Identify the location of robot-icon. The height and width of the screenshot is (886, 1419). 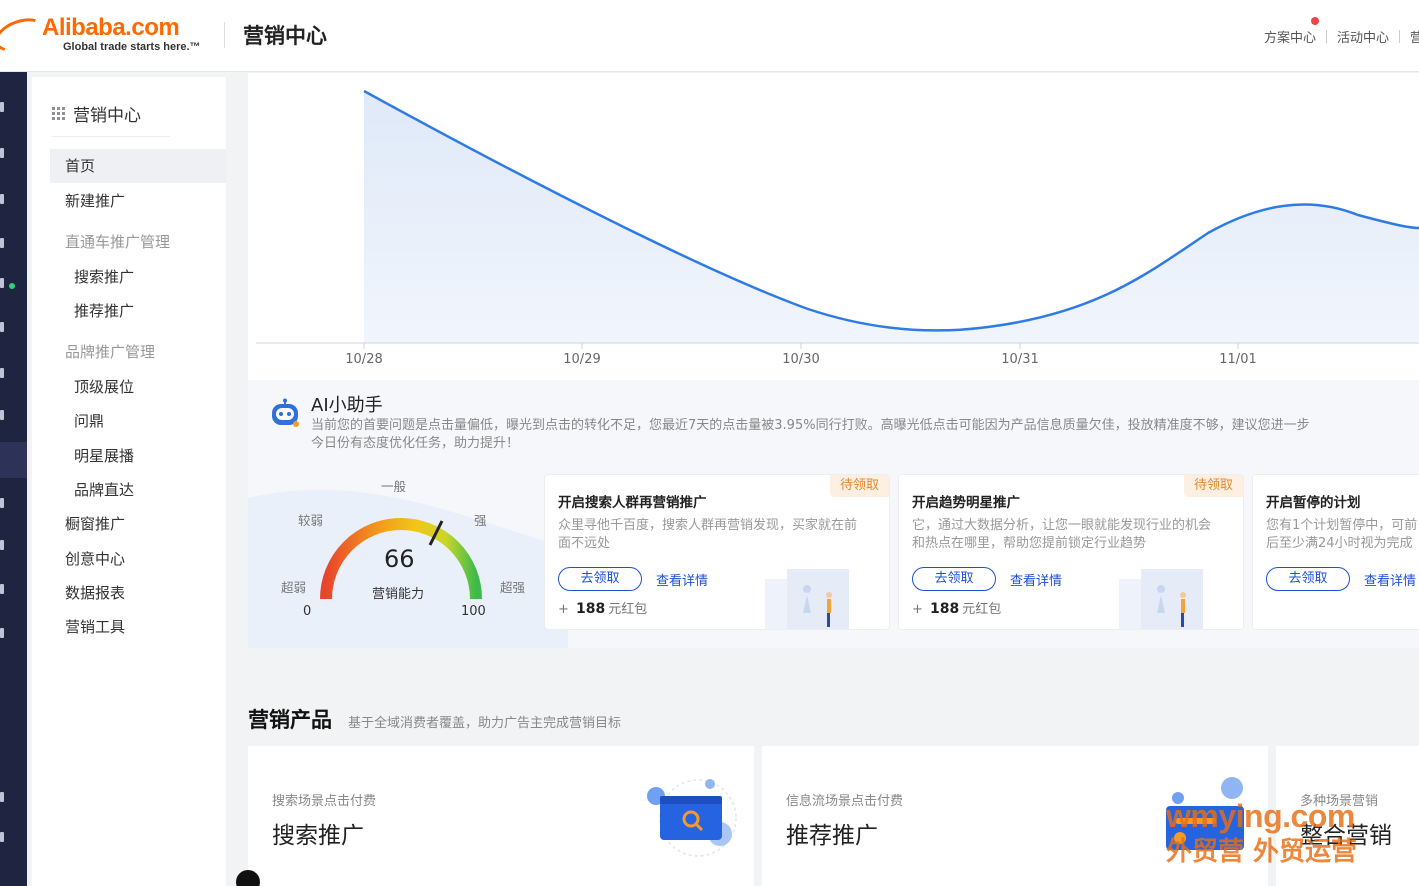
(285, 412).